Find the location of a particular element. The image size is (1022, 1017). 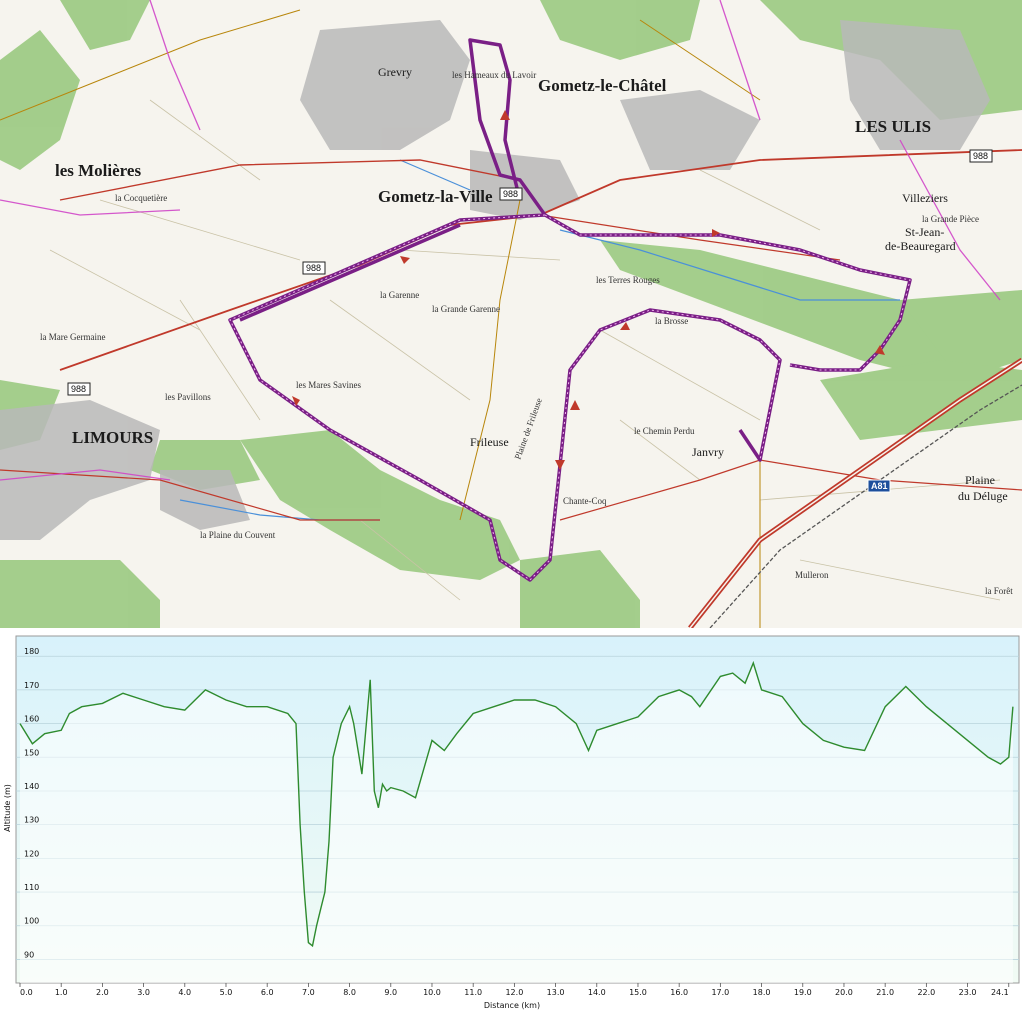

place-villeziers: Villeziers is located at coordinates (925, 198).